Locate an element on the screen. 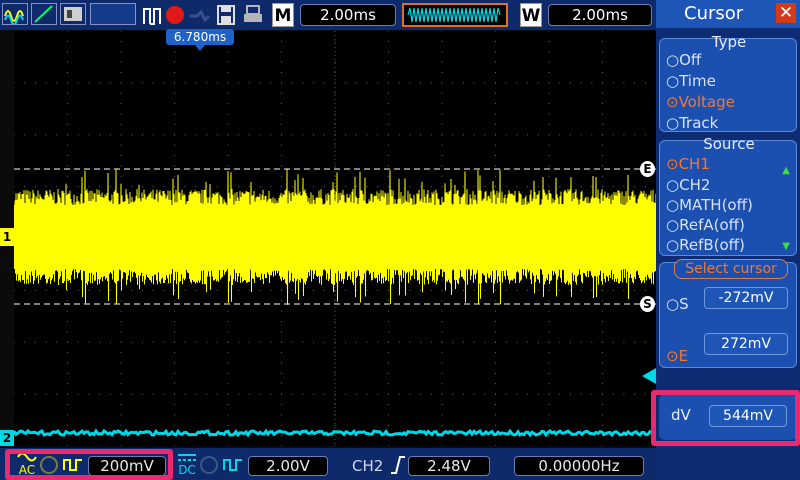  source-option-refb-label: RefB(off) is located at coordinates (712, 245).